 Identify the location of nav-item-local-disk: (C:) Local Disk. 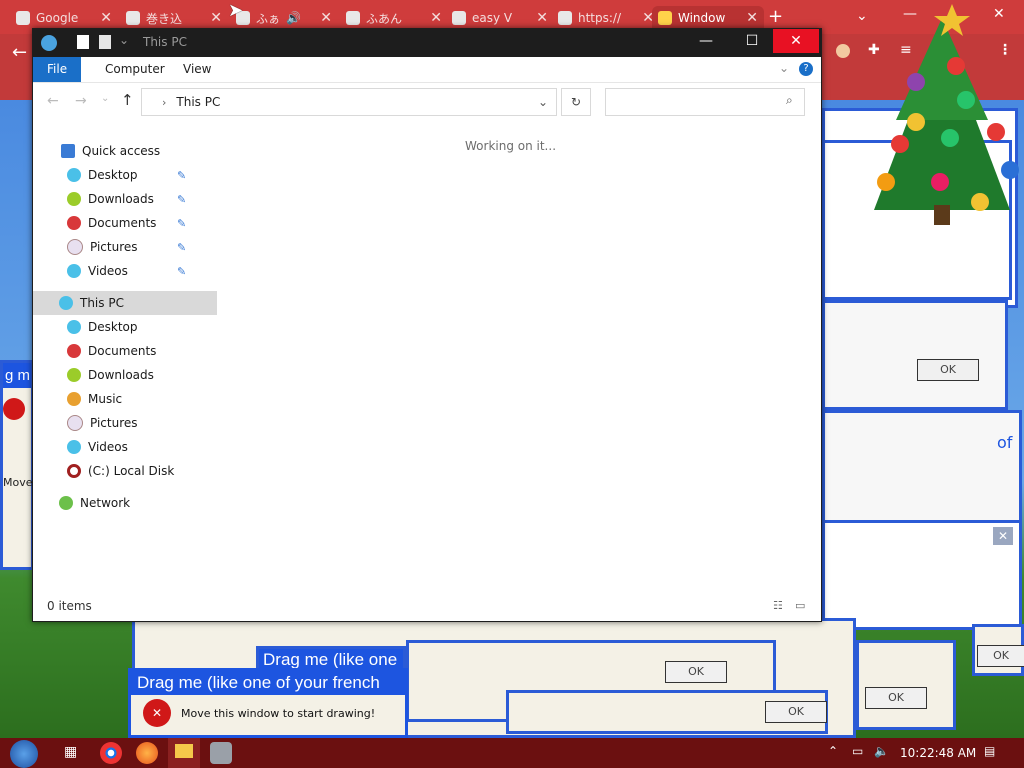
(129, 471).